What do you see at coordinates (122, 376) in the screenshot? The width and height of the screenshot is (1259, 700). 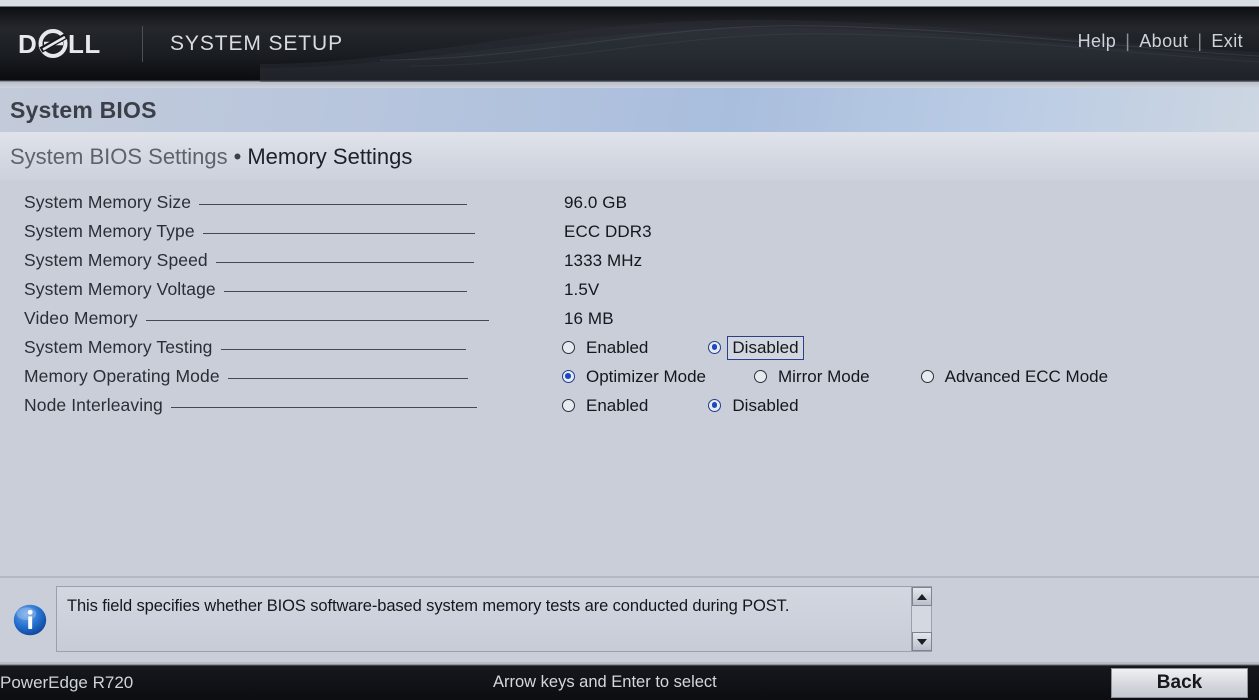 I see `setting-label: Memory Operating Mode` at bounding box center [122, 376].